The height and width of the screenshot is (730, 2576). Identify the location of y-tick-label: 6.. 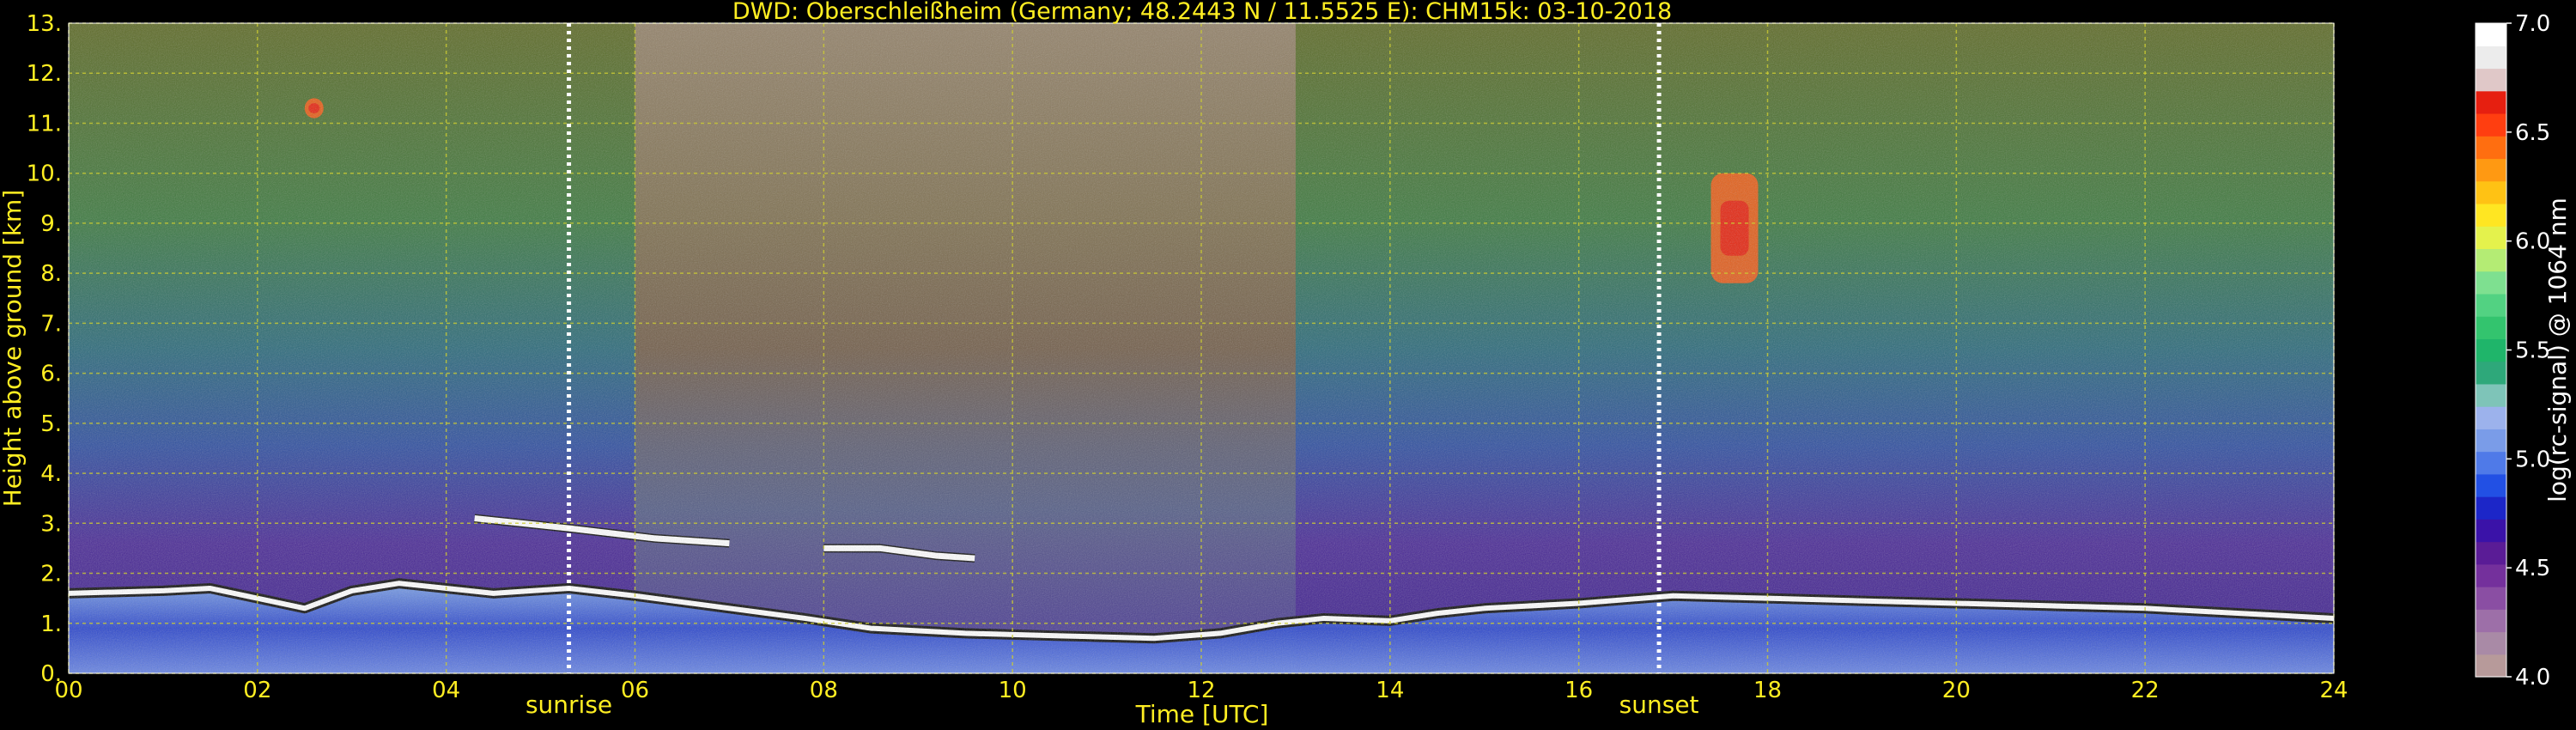
(51, 374).